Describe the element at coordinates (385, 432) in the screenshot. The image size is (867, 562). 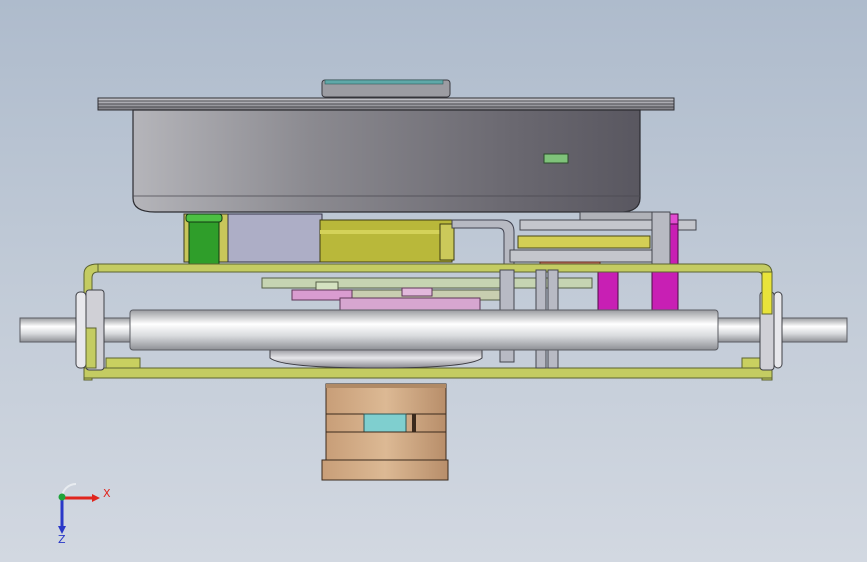
I see `lower-bearing-stack` at that location.